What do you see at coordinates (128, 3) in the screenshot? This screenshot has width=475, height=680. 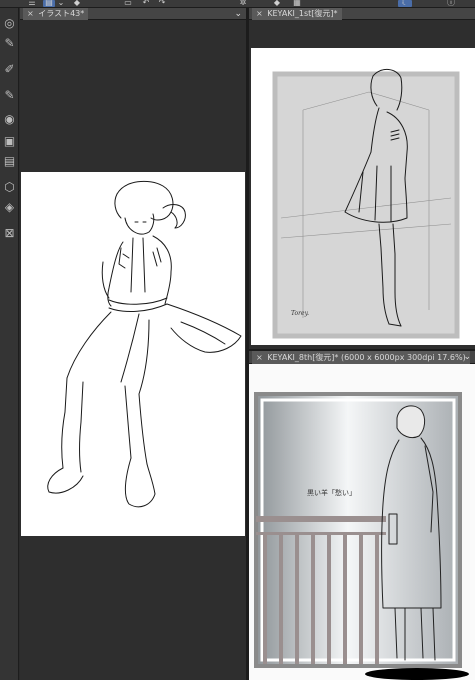 I see `folder-icon: ▭` at bounding box center [128, 3].